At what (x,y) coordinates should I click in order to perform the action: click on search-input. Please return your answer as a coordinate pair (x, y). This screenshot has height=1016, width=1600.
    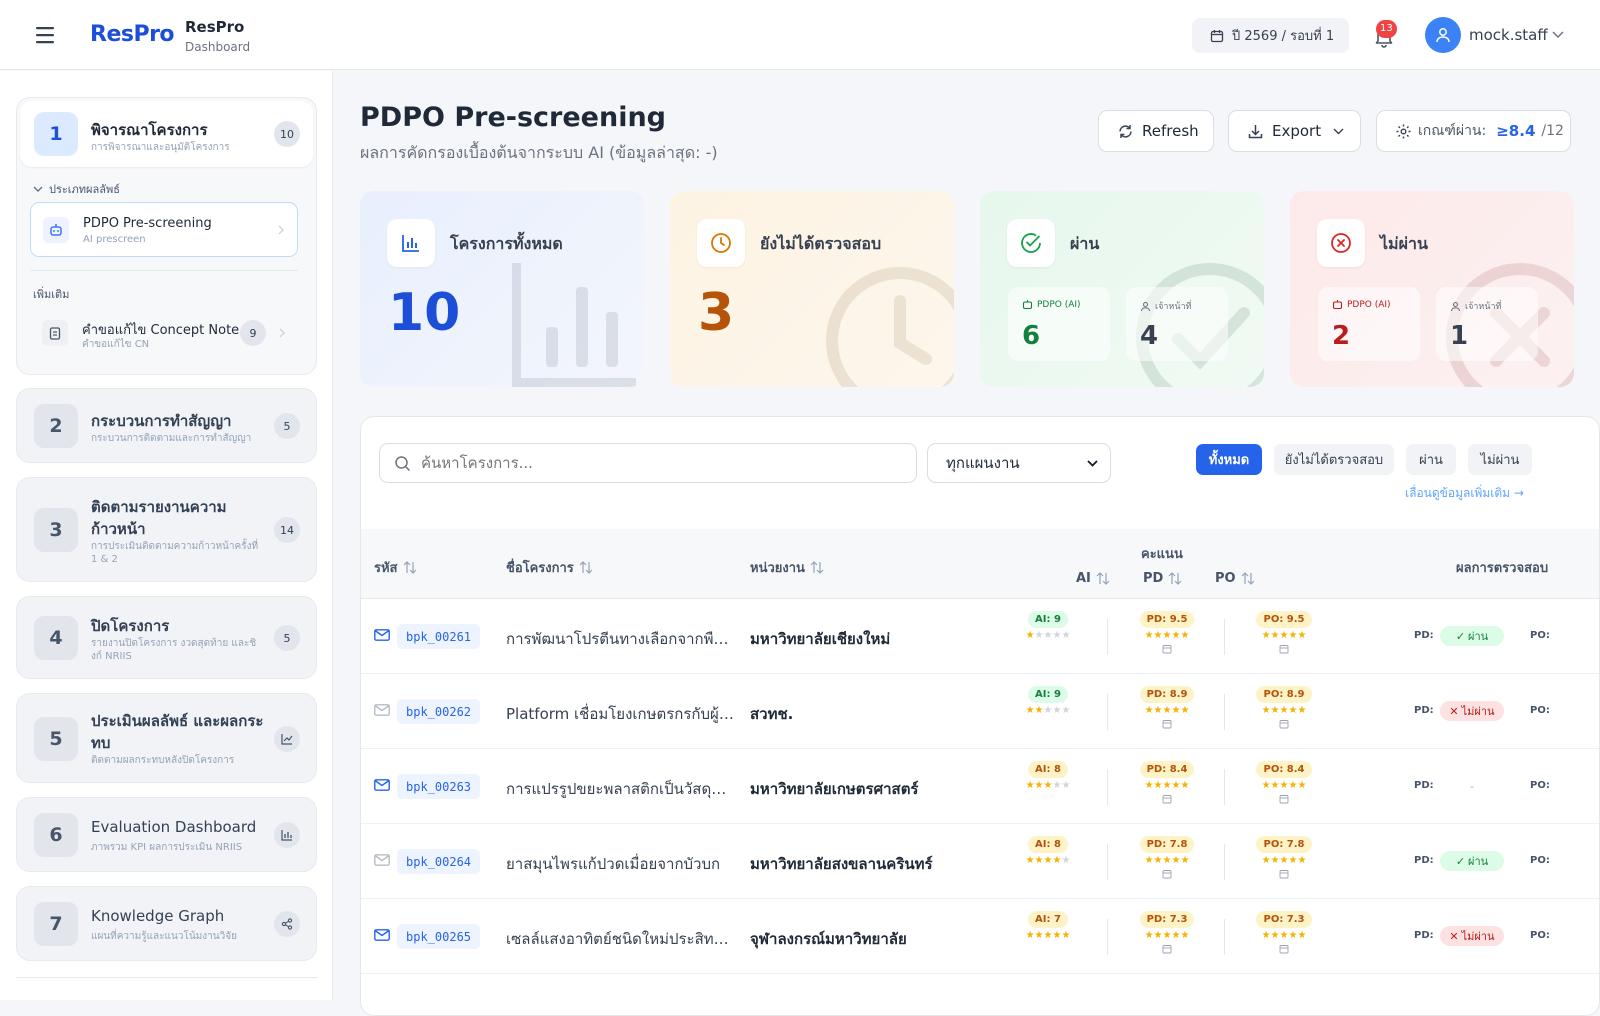
    Looking at the image, I should click on (661, 463).